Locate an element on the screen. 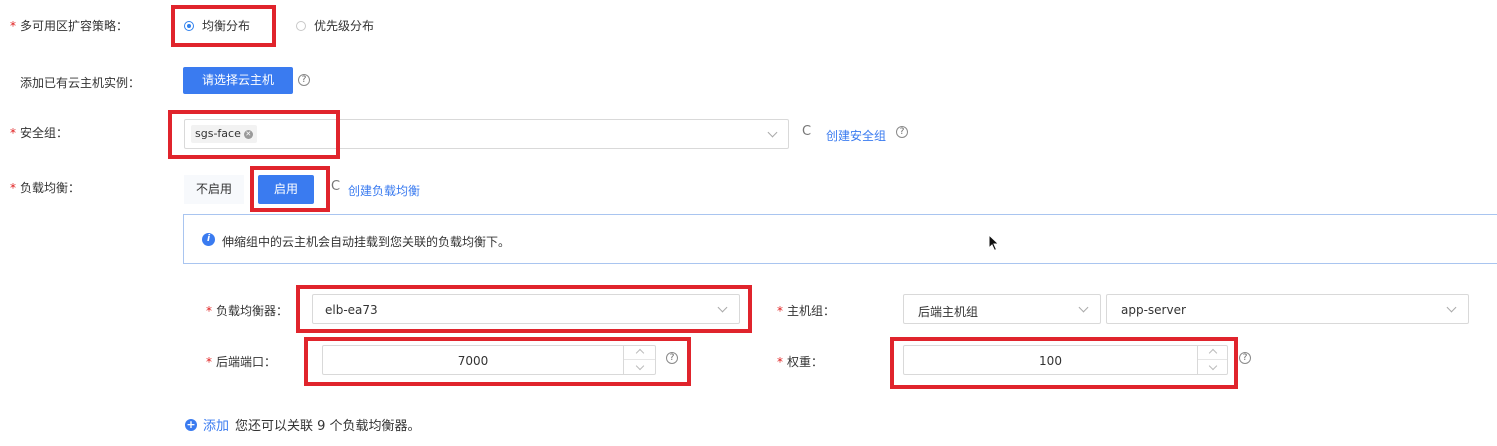  weight-label: * 权重： is located at coordinates (800, 362).